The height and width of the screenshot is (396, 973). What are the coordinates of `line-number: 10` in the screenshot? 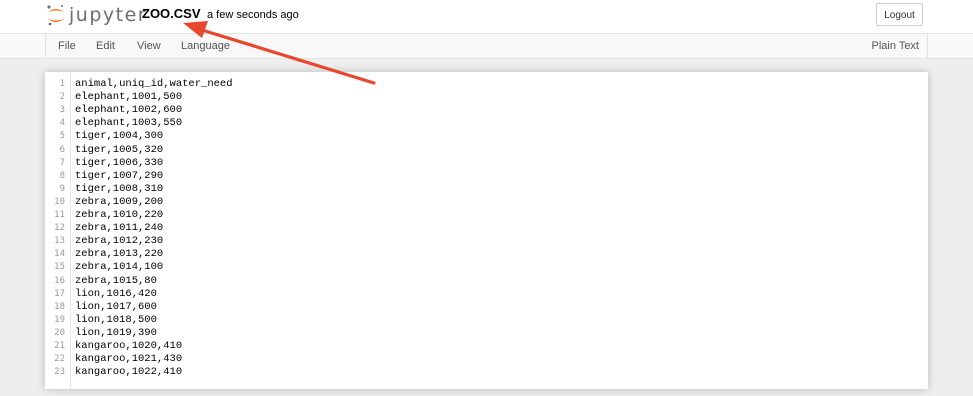 It's located at (59, 201).